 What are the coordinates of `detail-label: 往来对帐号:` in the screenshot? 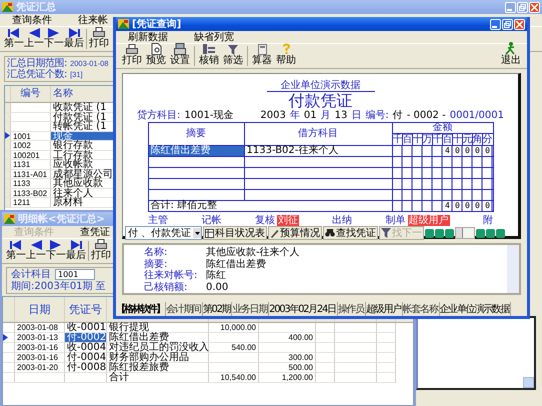 It's located at (171, 276).